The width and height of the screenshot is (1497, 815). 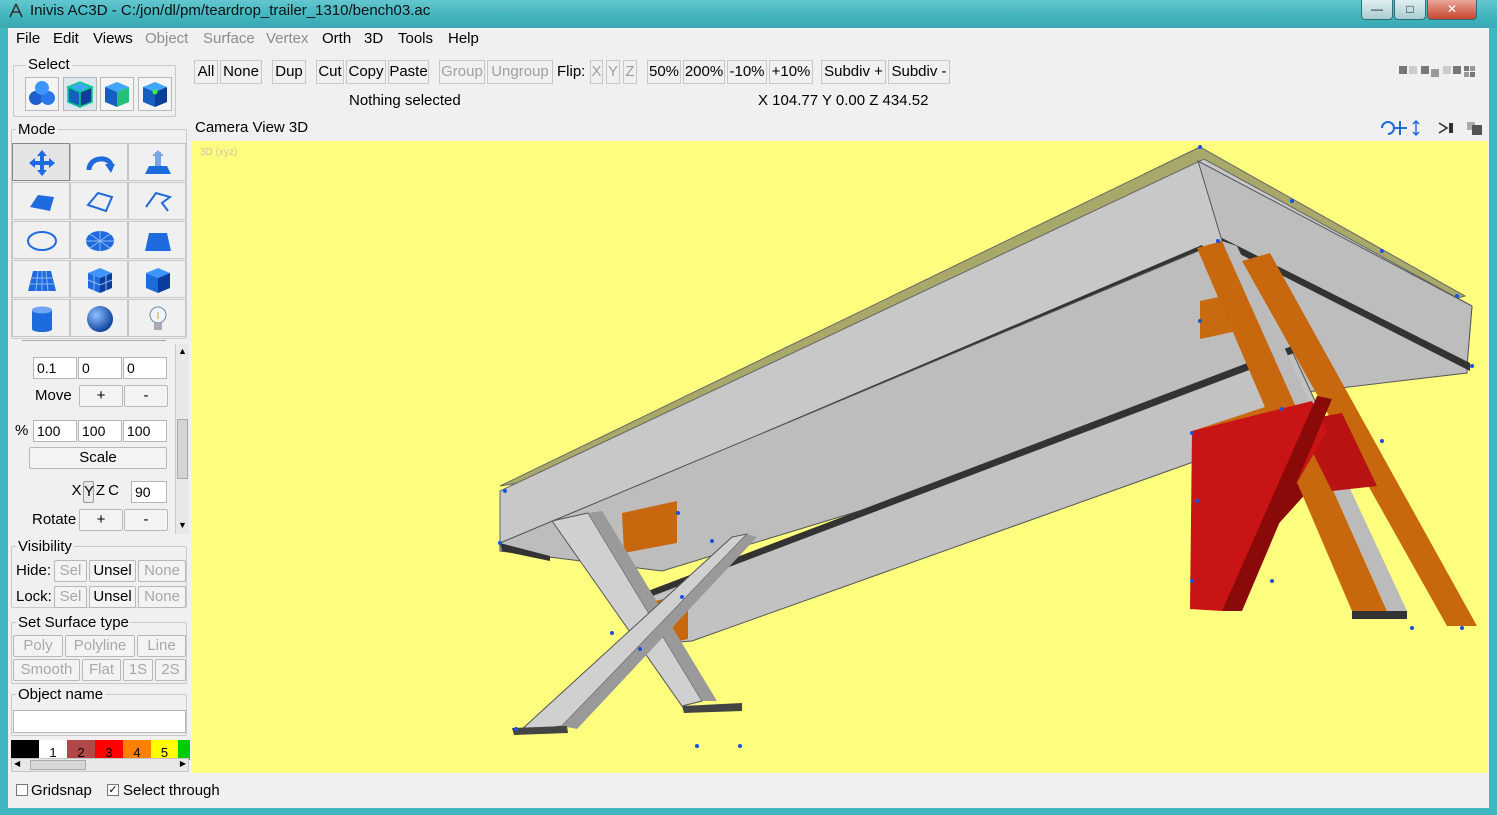 What do you see at coordinates (113, 492) in the screenshot?
I see `axis-c-toggle: C` at bounding box center [113, 492].